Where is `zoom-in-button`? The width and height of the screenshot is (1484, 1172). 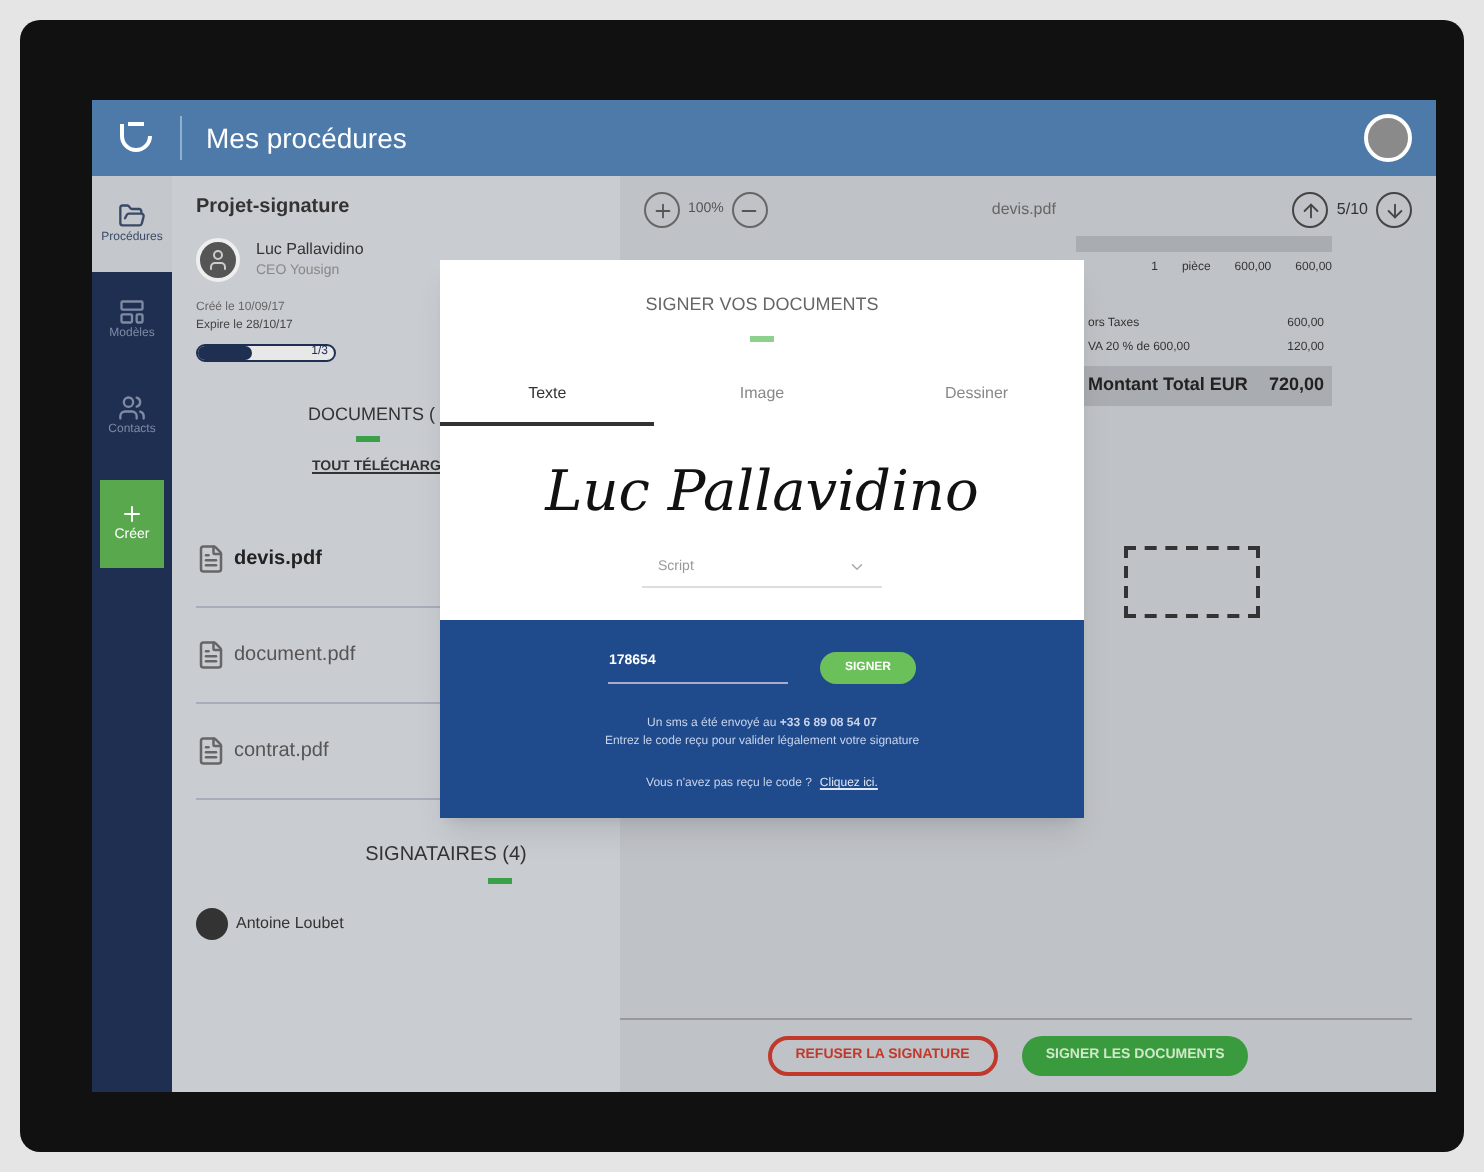 zoom-in-button is located at coordinates (662, 210).